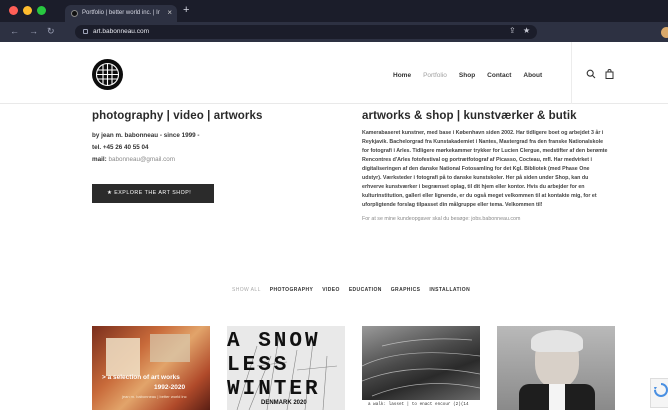  Describe the element at coordinates (85, 31) in the screenshot. I see `lock-icon` at that location.